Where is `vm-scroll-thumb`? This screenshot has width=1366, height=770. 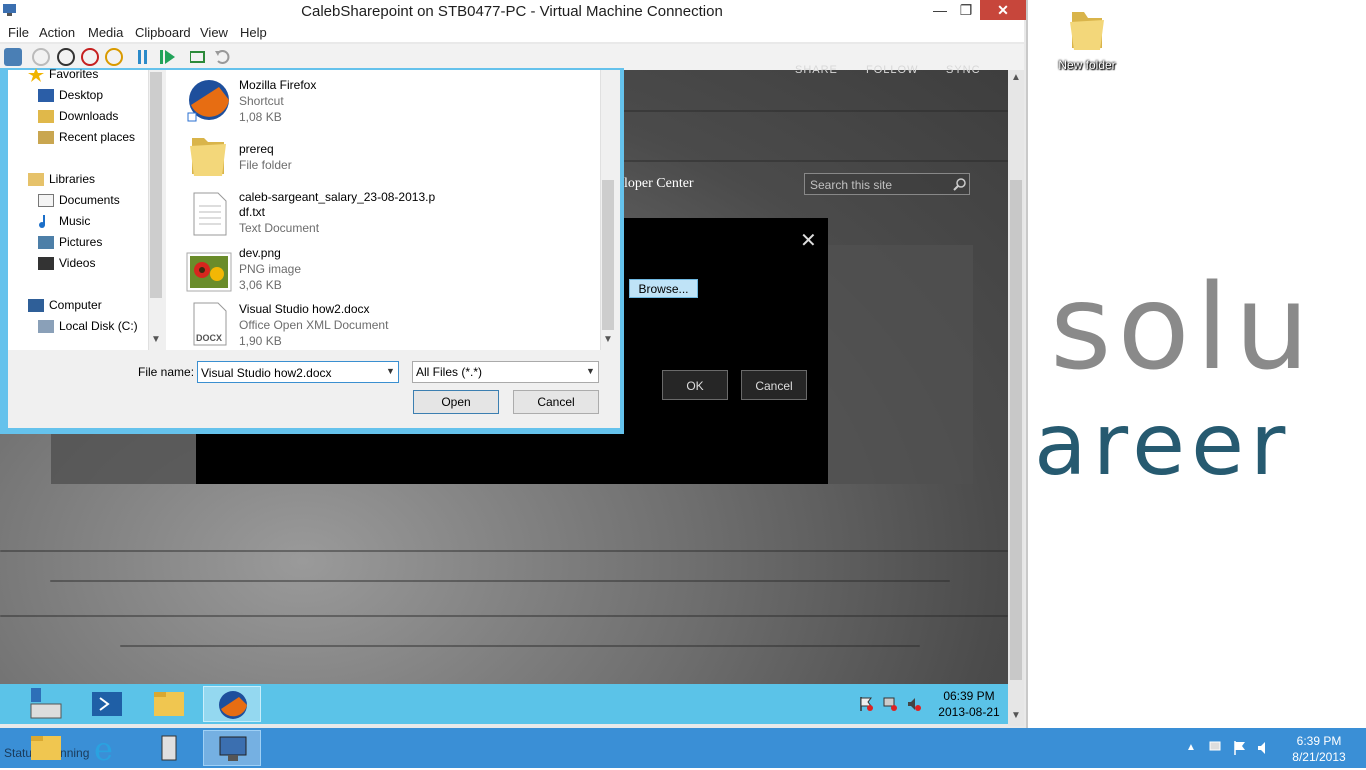
vm-scroll-thumb is located at coordinates (1016, 430).